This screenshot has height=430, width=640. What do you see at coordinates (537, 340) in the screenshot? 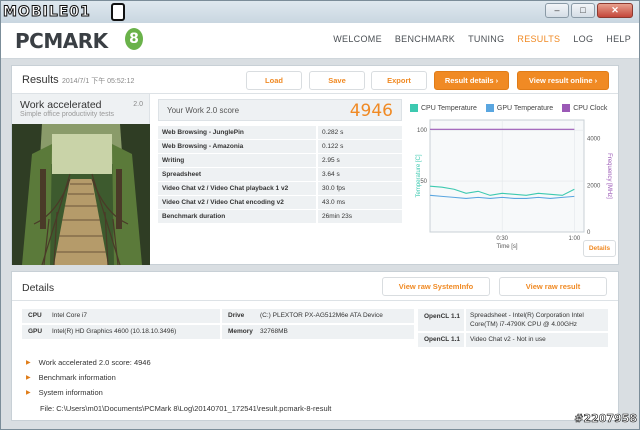
I see `opencl-2-value: Video Chat v2 - Not in use` at bounding box center [537, 340].